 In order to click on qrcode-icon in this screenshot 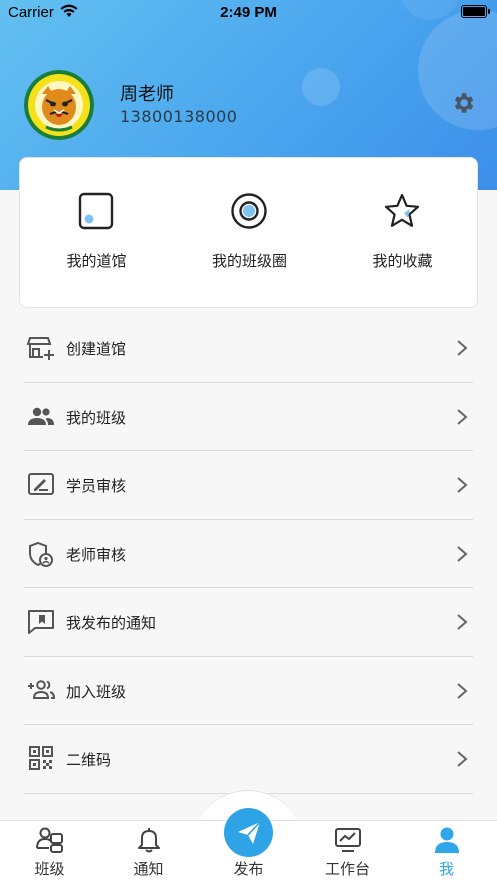, I will do `click(41, 758)`.